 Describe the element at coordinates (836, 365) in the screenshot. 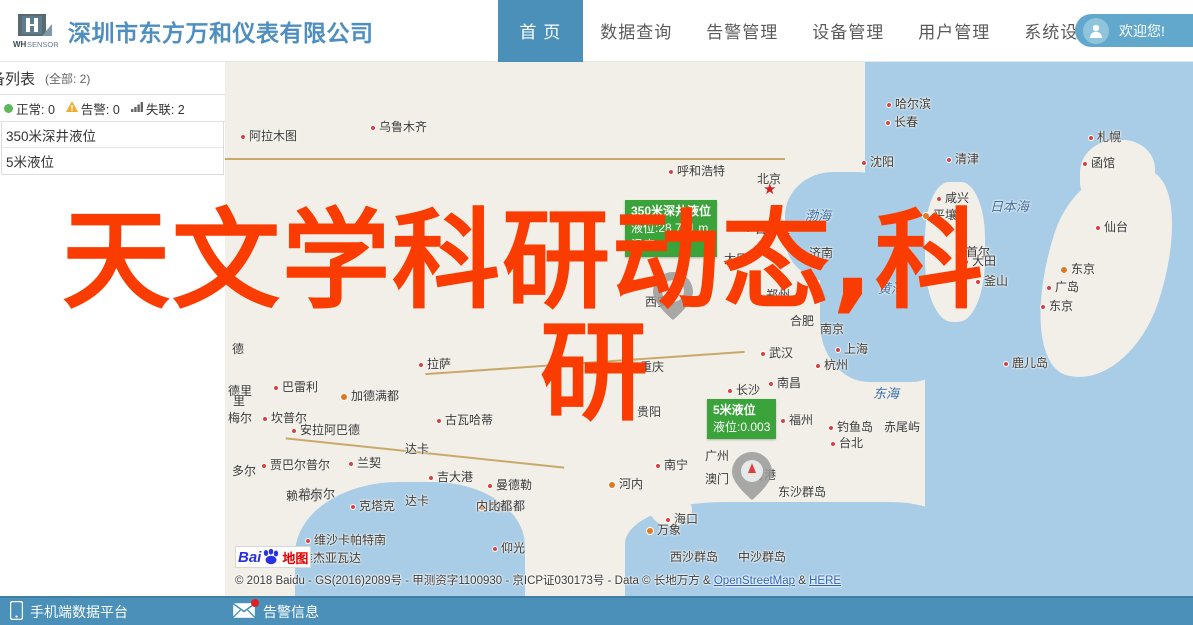

I see `map-label-text: 杭州` at that location.